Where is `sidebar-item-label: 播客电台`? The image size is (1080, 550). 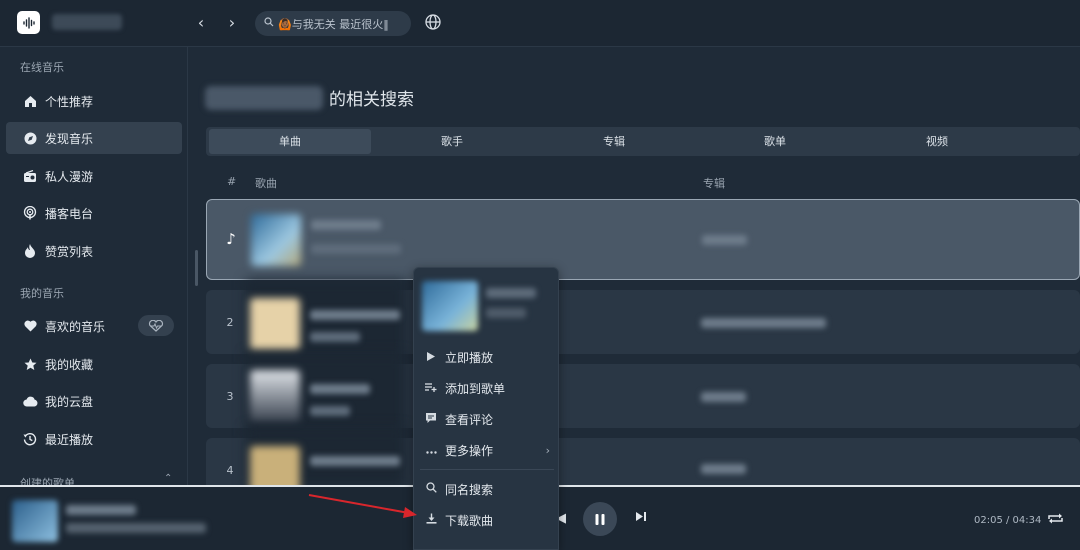
sidebar-item-label: 播客电台 is located at coordinates (69, 213).